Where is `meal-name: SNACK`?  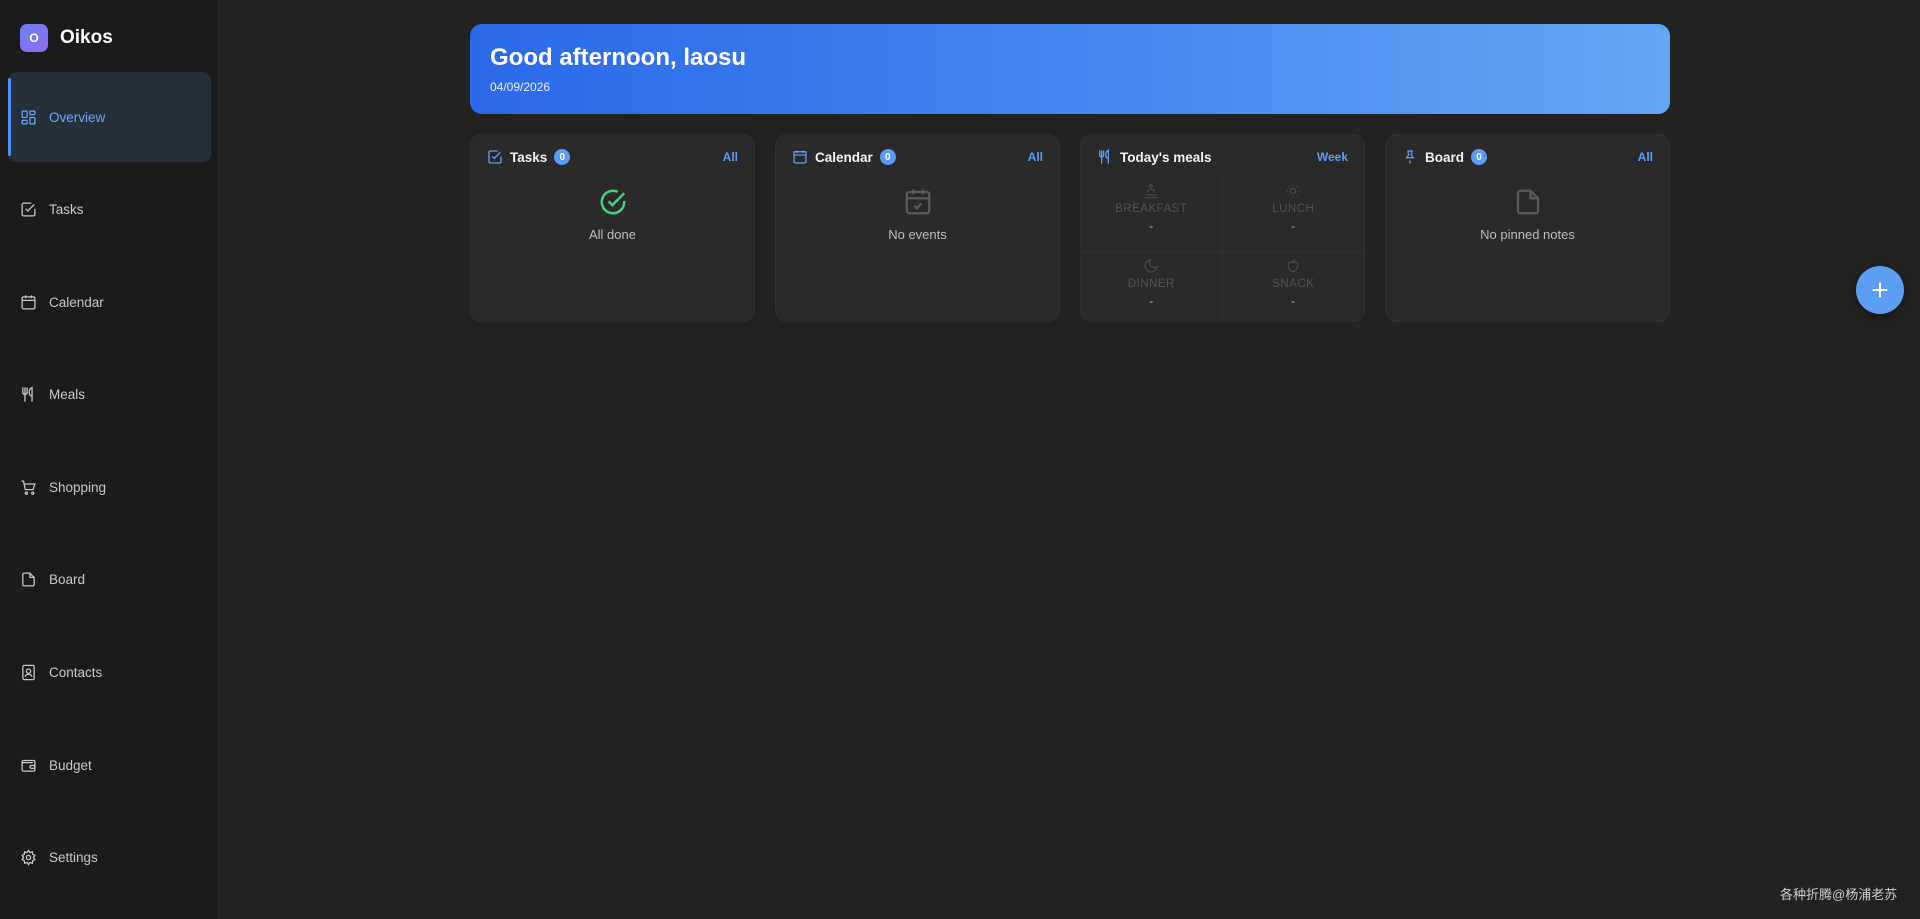
meal-name: SNACK is located at coordinates (1293, 284).